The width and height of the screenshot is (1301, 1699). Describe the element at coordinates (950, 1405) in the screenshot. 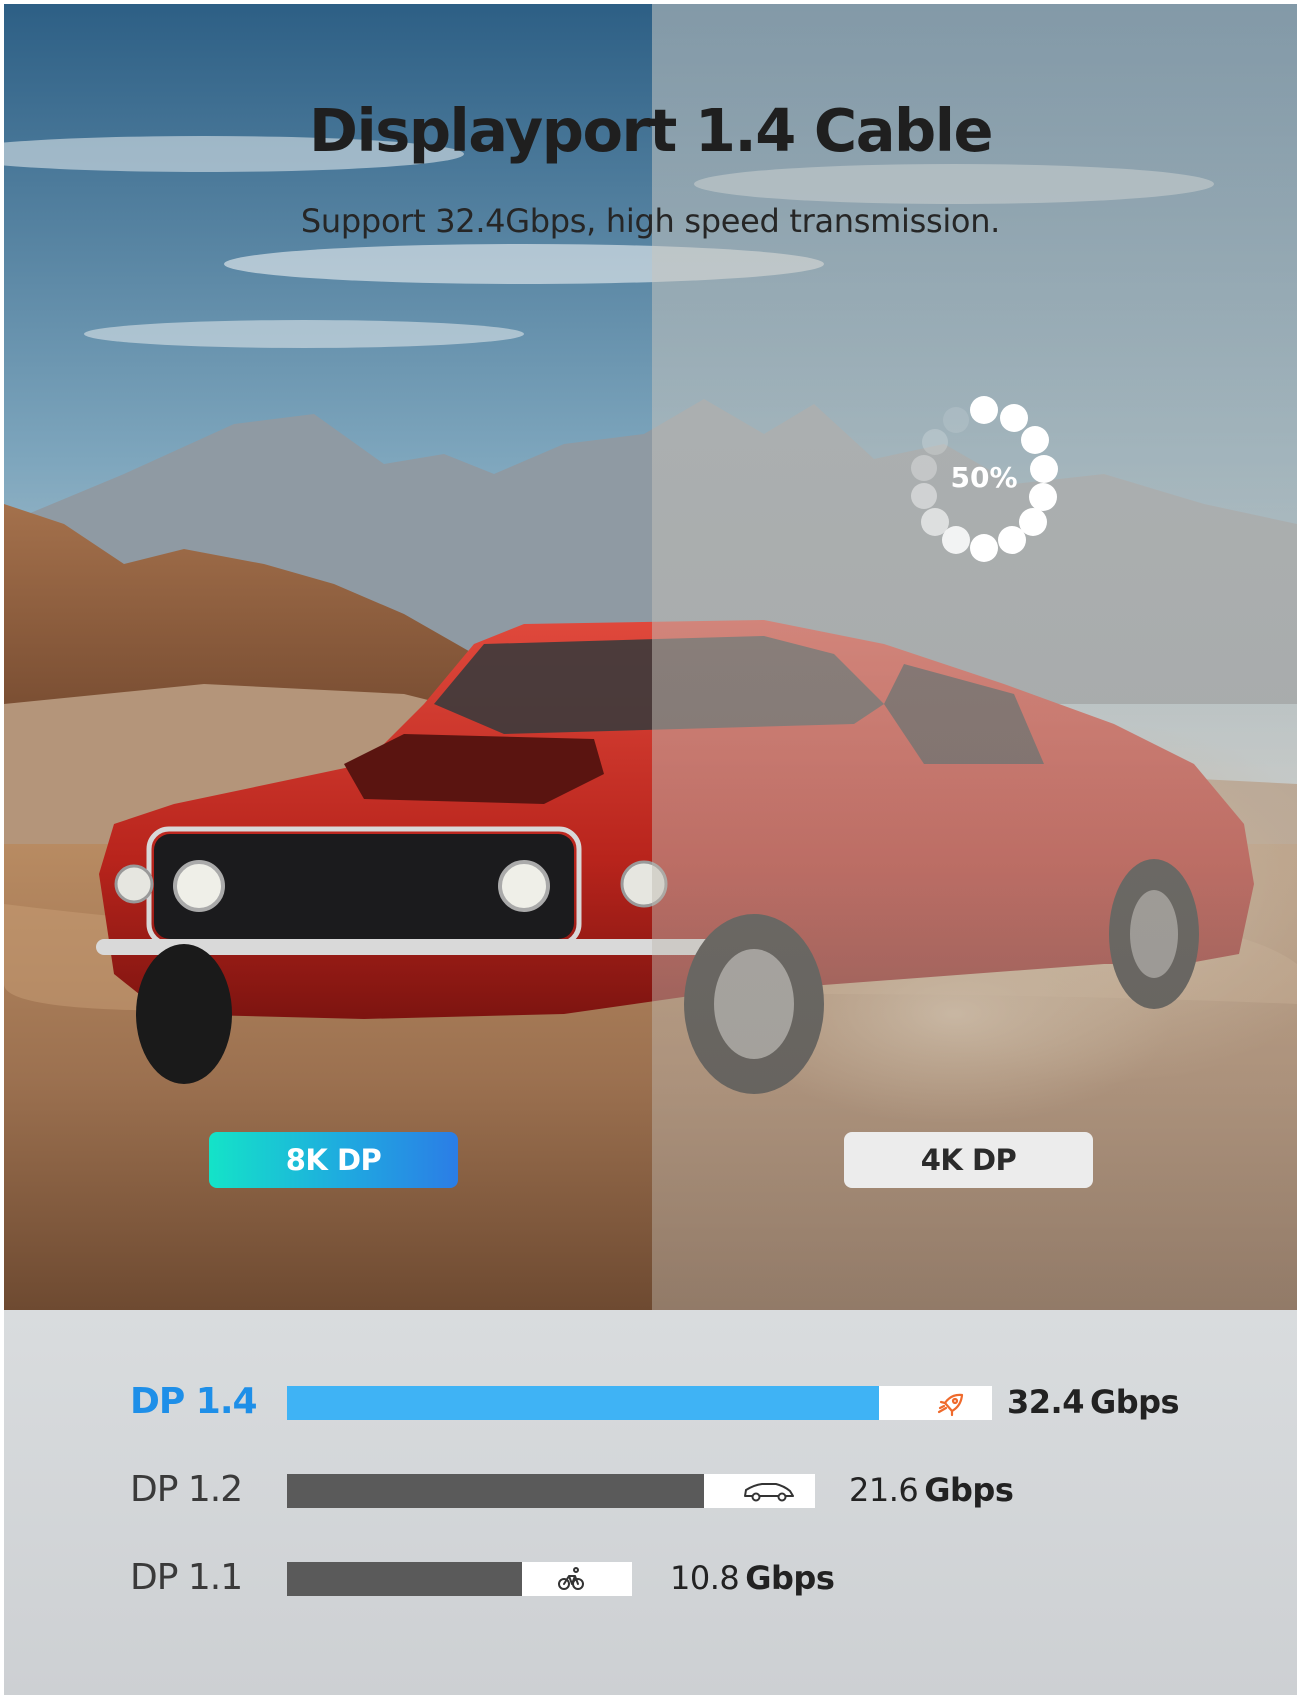

I see `rocket-icon` at that location.